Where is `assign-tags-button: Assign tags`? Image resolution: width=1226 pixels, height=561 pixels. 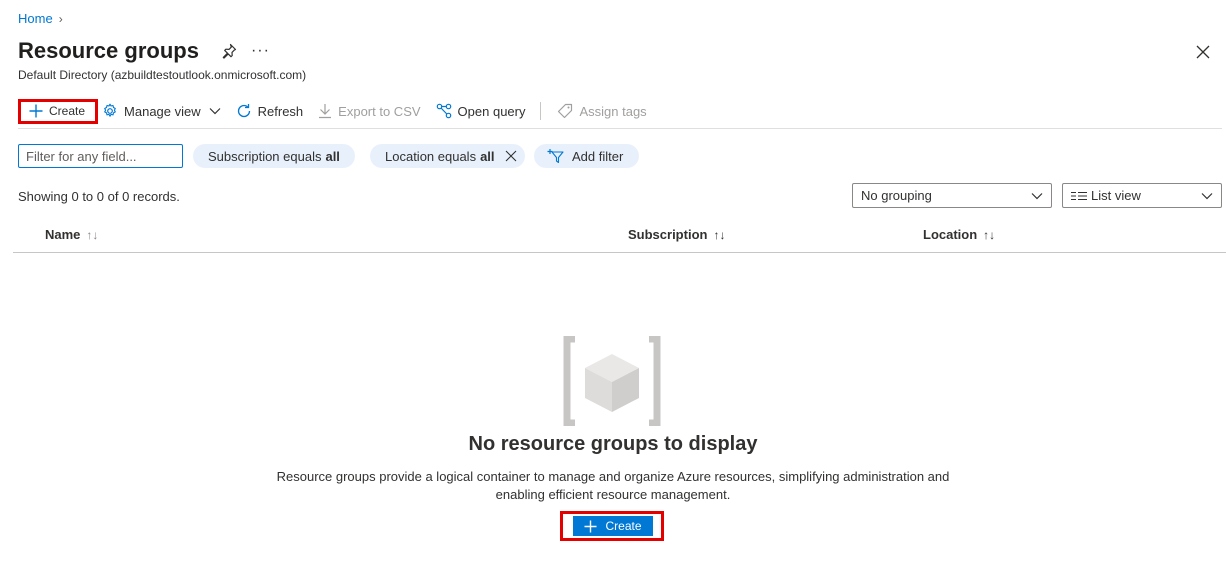
assign-tags-button: Assign tags is located at coordinates (602, 111).